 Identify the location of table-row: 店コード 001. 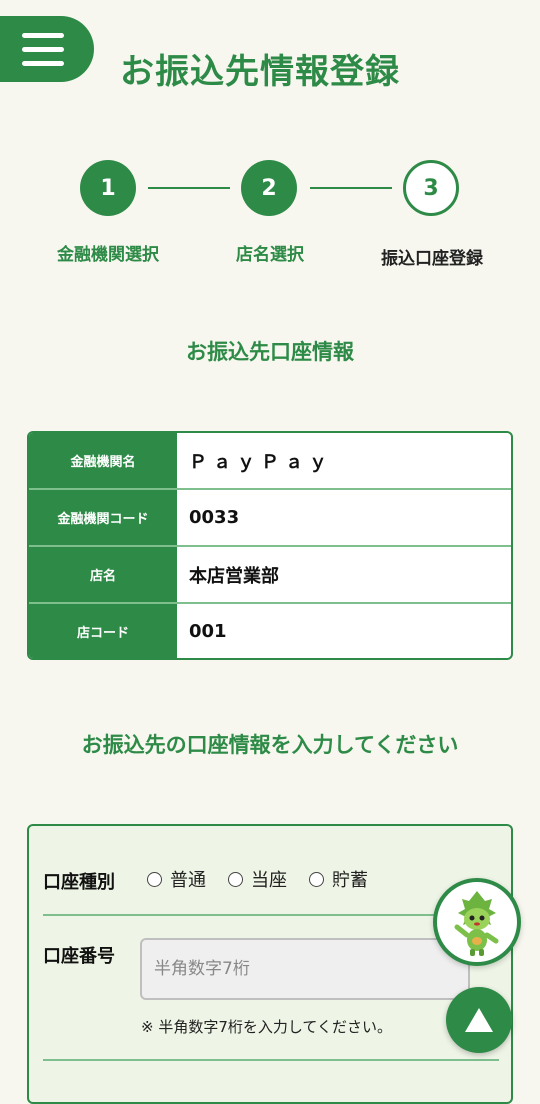
(270, 631).